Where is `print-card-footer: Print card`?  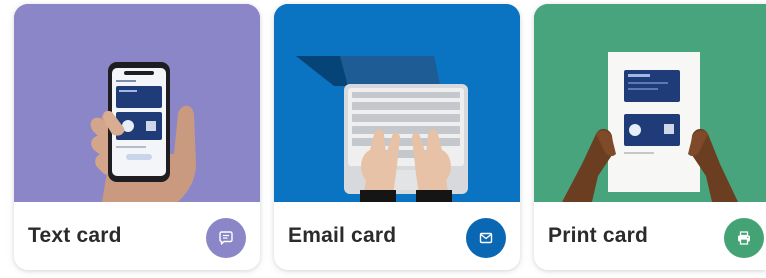
print-card-footer: Print card is located at coordinates (650, 236).